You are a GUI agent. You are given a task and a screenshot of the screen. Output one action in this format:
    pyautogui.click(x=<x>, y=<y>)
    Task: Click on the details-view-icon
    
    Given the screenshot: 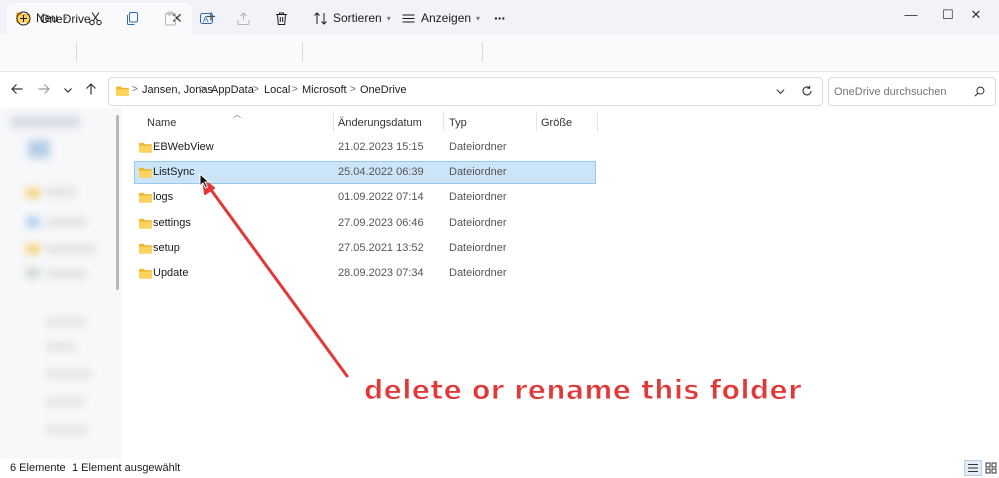 What is the action you would take?
    pyautogui.click(x=973, y=468)
    